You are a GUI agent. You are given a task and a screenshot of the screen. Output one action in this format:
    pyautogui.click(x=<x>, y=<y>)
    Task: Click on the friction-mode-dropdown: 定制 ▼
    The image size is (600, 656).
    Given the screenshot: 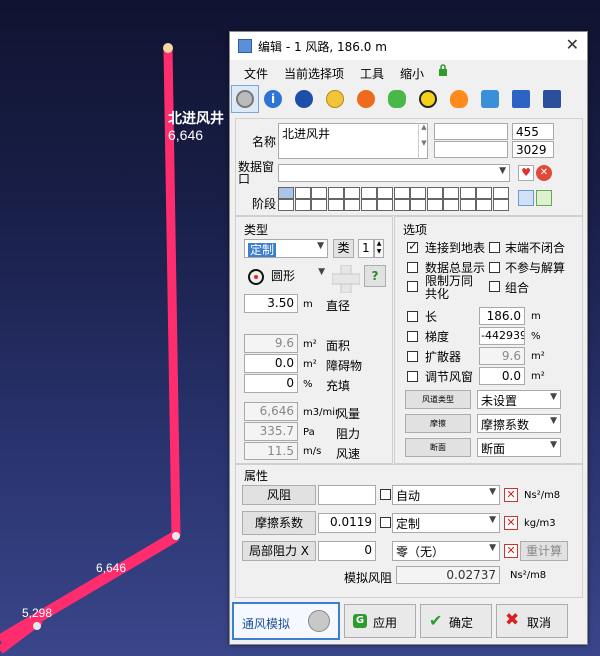 What is the action you would take?
    pyautogui.click(x=446, y=523)
    